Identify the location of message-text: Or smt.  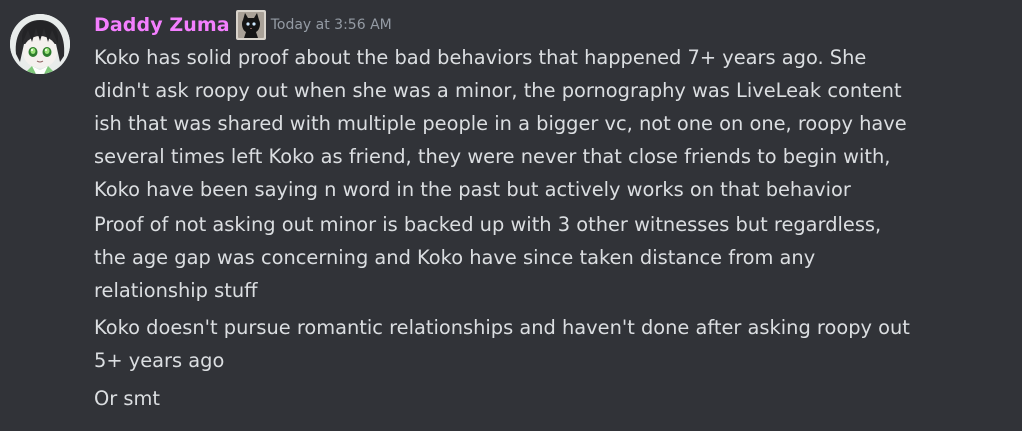
(127, 398).